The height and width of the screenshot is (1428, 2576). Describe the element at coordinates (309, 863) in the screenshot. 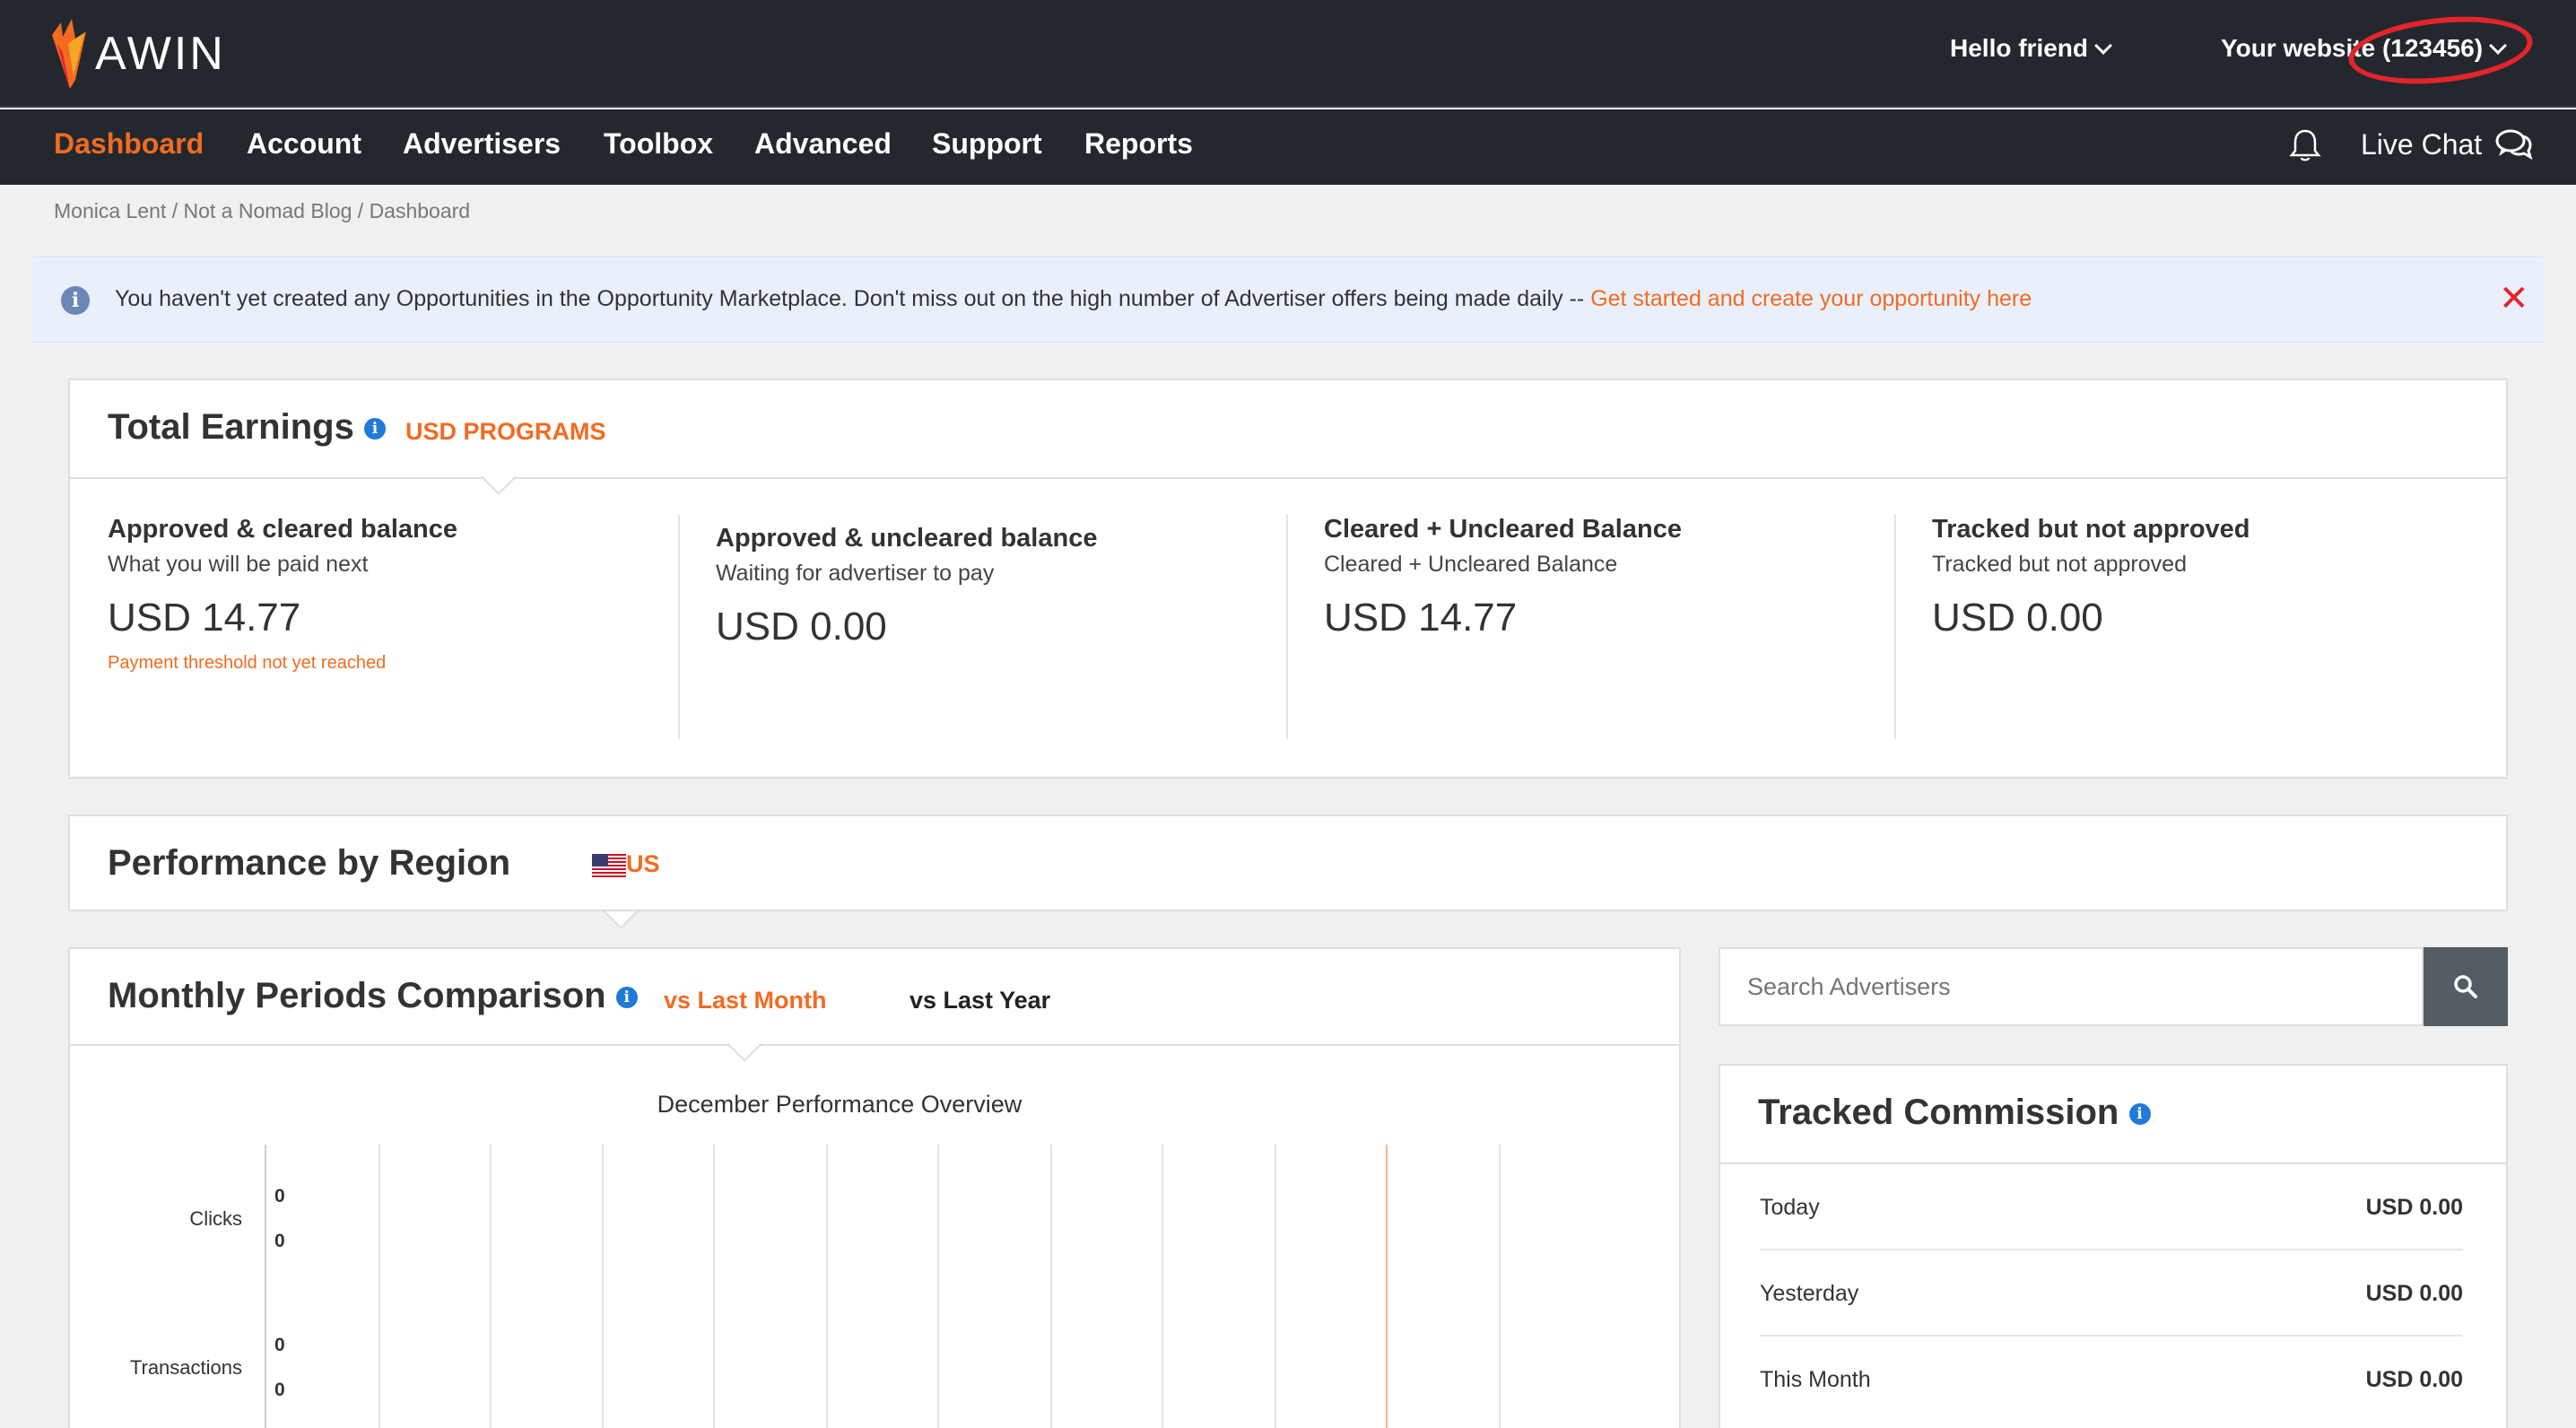

I see `performance-region-title: Performance by Region` at that location.